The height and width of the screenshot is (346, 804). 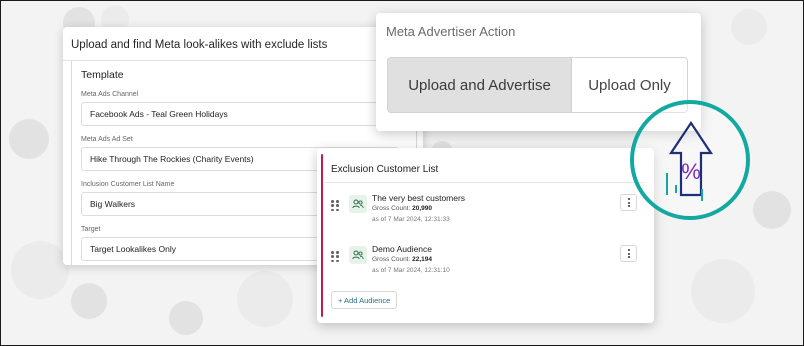 I want to click on more-options-icon, so click(x=628, y=253).